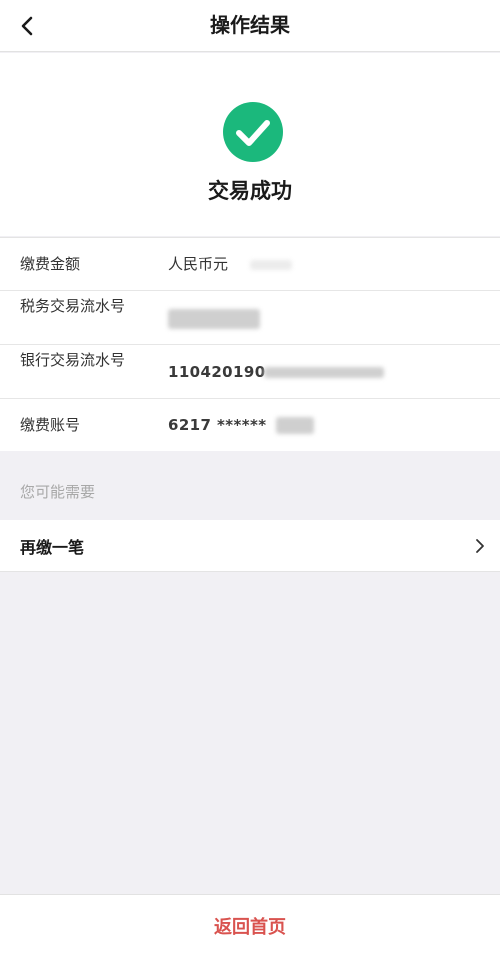  I want to click on chevron-right-icon, so click(480, 546).